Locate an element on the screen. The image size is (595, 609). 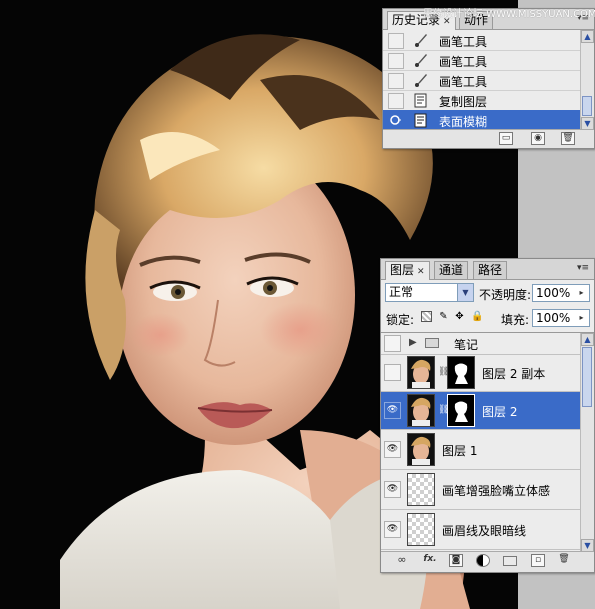
disclosure-triangle-icon: ▶ is located at coordinates (413, 342).